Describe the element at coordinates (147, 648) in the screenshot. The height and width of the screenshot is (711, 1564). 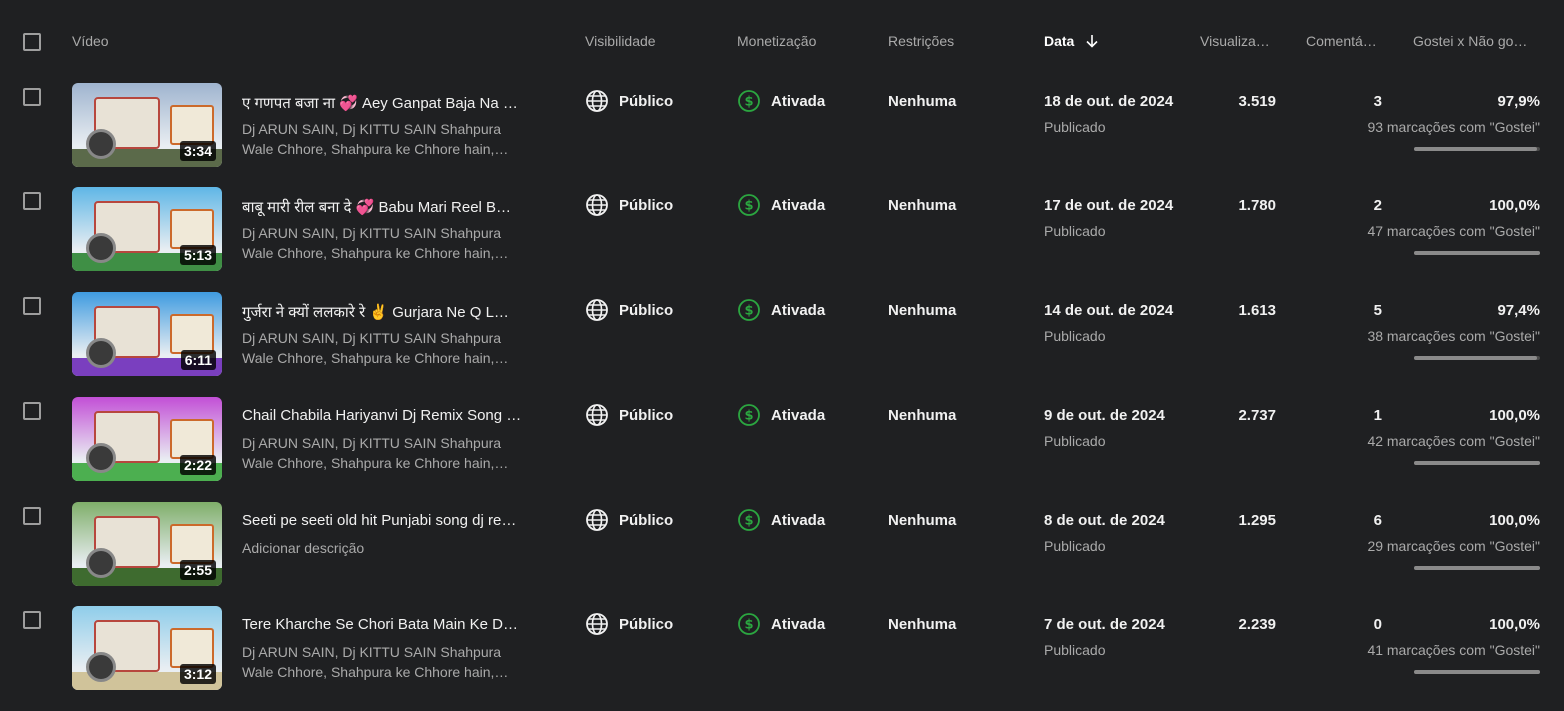
I see `video-thumbnail: 3:12` at that location.